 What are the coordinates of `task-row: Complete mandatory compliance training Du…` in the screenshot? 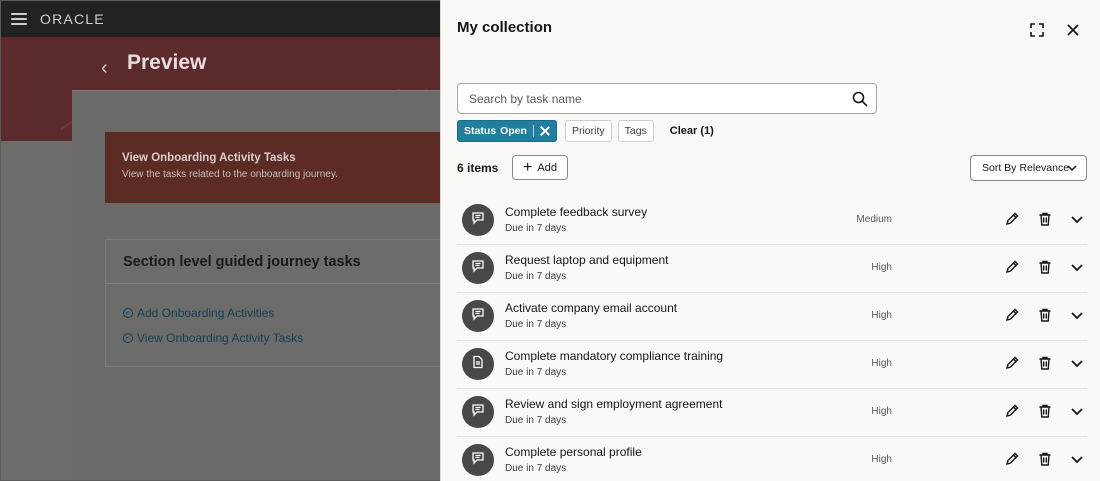 It's located at (772, 365).